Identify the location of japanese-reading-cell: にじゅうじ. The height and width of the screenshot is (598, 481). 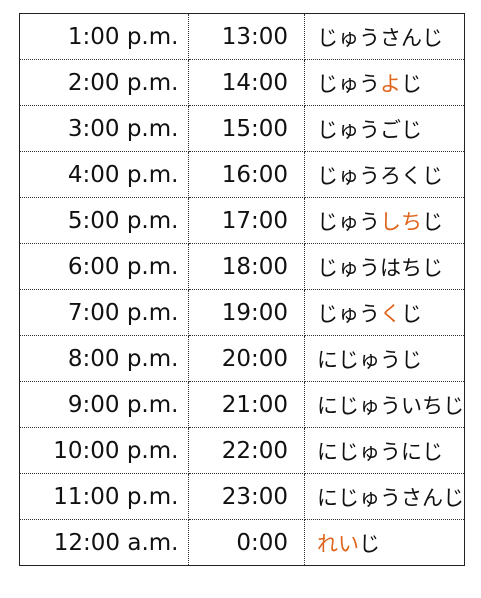
(384, 358).